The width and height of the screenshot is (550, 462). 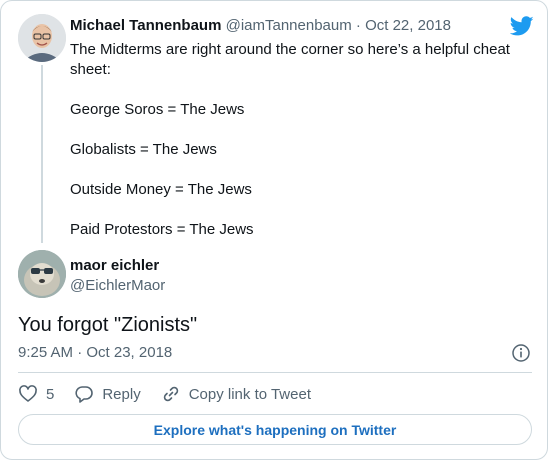 I want to click on reply-author-avatar, so click(x=42, y=274).